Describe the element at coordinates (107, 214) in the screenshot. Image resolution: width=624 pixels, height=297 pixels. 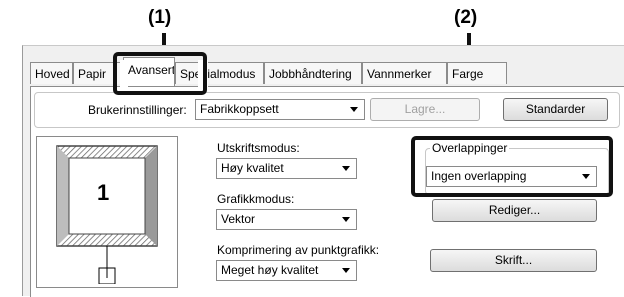
I see `page-preview-graphic` at that location.